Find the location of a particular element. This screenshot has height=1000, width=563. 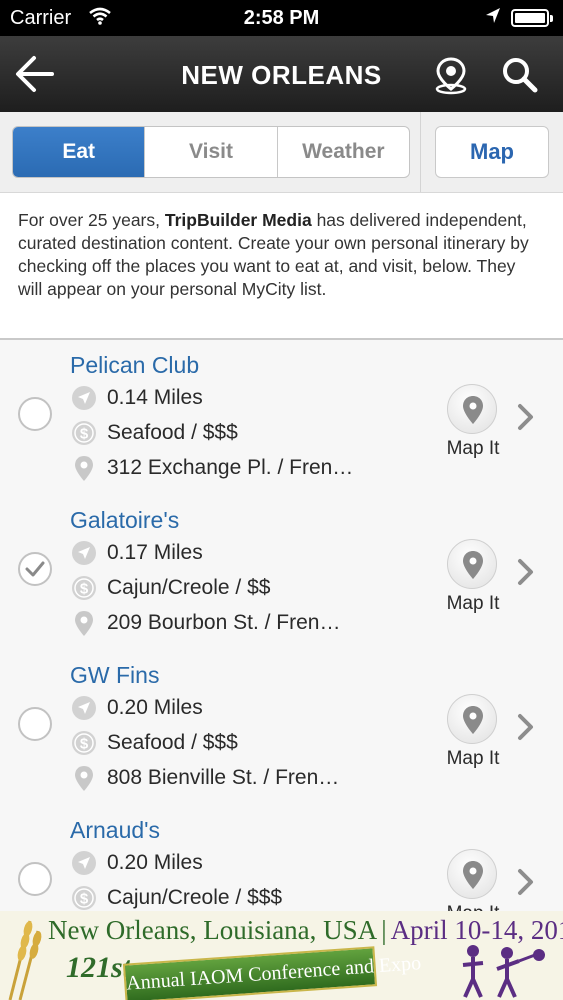

restaurant-name: Pelican Club is located at coordinates (134, 365).